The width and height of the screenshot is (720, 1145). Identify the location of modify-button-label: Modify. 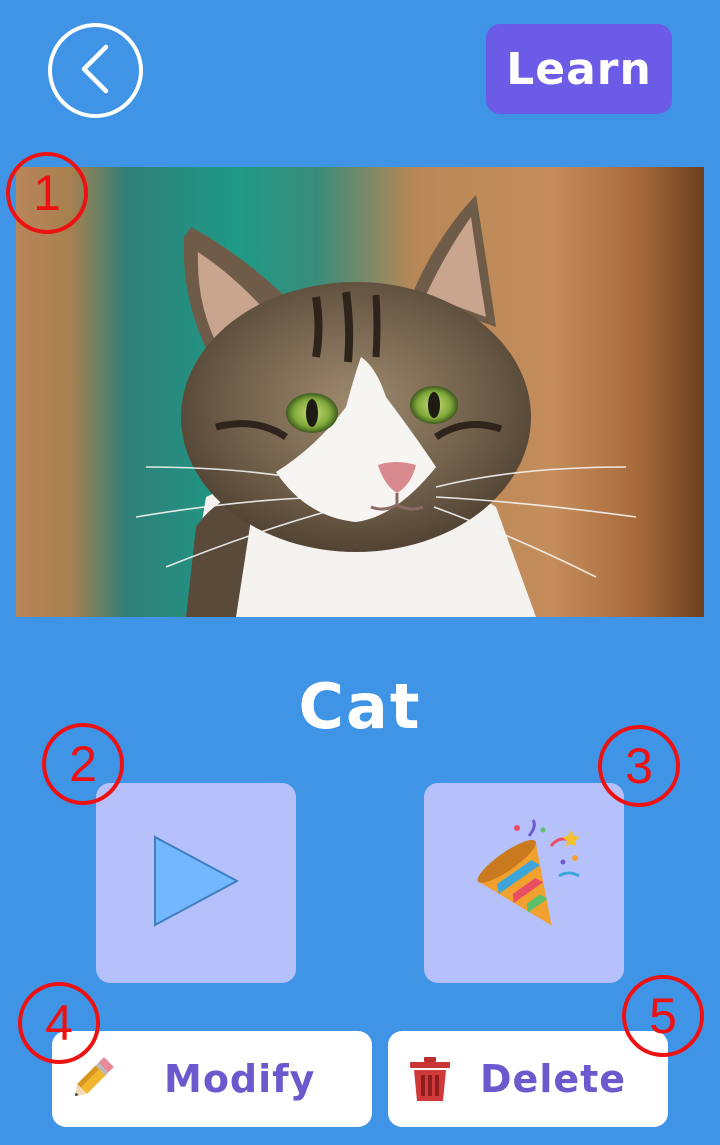
(240, 1079).